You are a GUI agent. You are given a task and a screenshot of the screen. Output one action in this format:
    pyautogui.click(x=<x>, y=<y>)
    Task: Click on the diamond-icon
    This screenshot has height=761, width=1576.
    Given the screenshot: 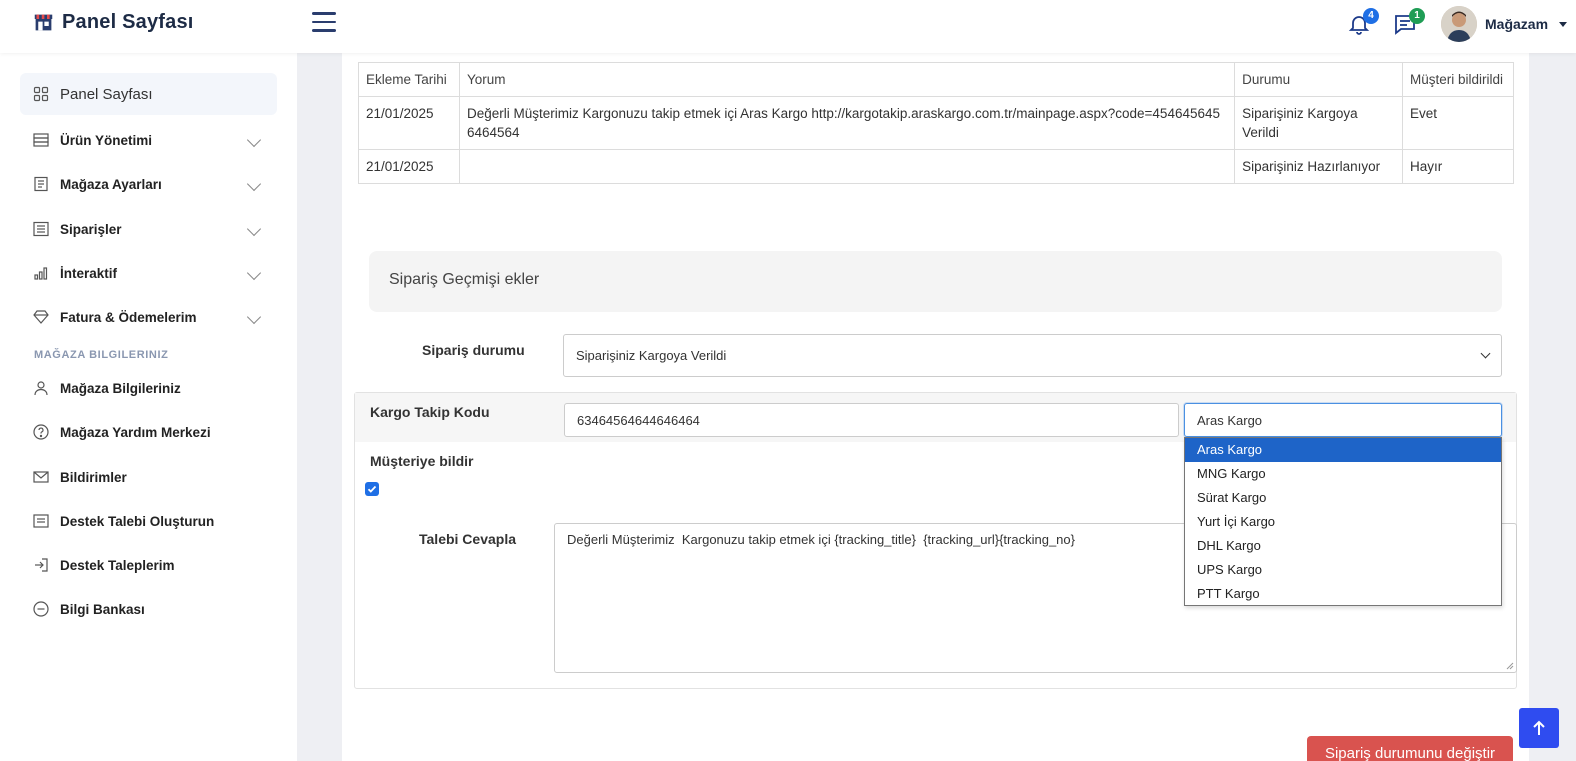 What is the action you would take?
    pyautogui.click(x=41, y=317)
    